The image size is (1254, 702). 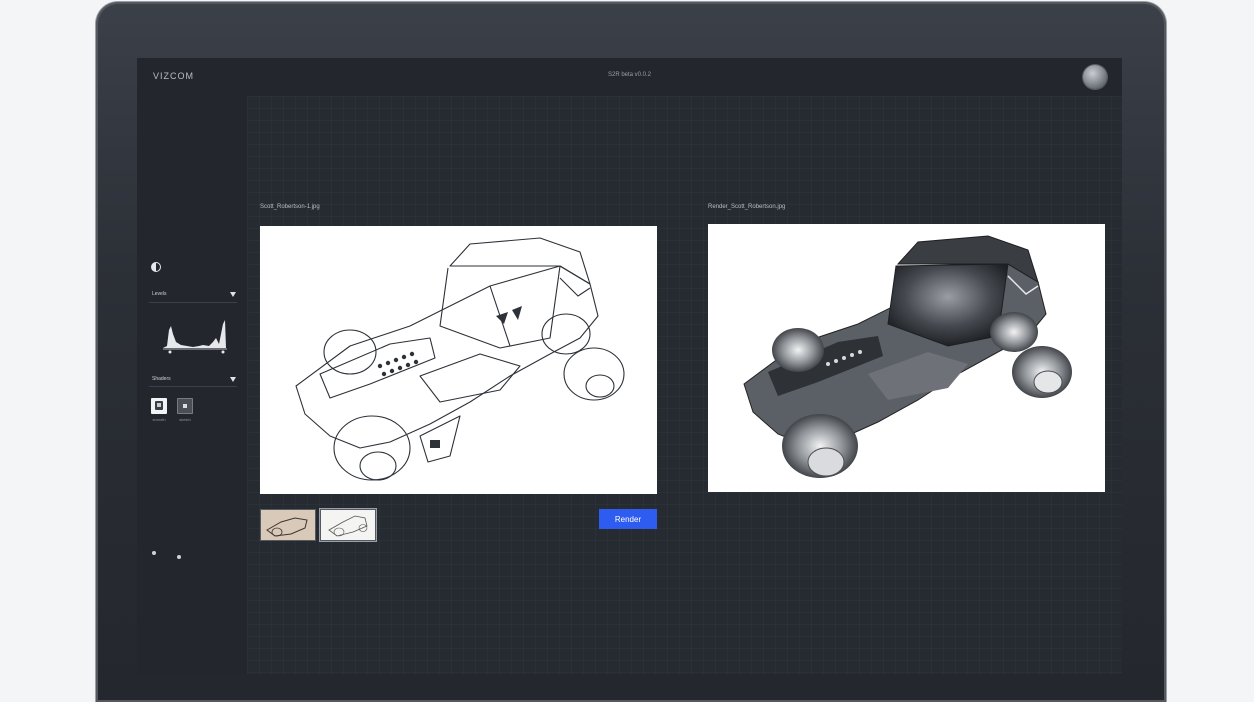 What do you see at coordinates (193, 386) in the screenshot?
I see `shaders-divider` at bounding box center [193, 386].